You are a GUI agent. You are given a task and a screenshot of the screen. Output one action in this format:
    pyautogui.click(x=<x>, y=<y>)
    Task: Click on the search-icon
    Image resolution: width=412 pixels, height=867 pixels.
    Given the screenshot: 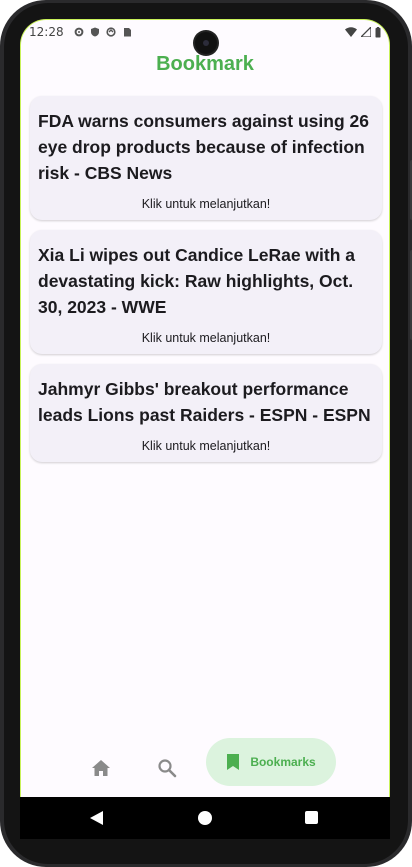 What is the action you would take?
    pyautogui.click(x=167, y=768)
    